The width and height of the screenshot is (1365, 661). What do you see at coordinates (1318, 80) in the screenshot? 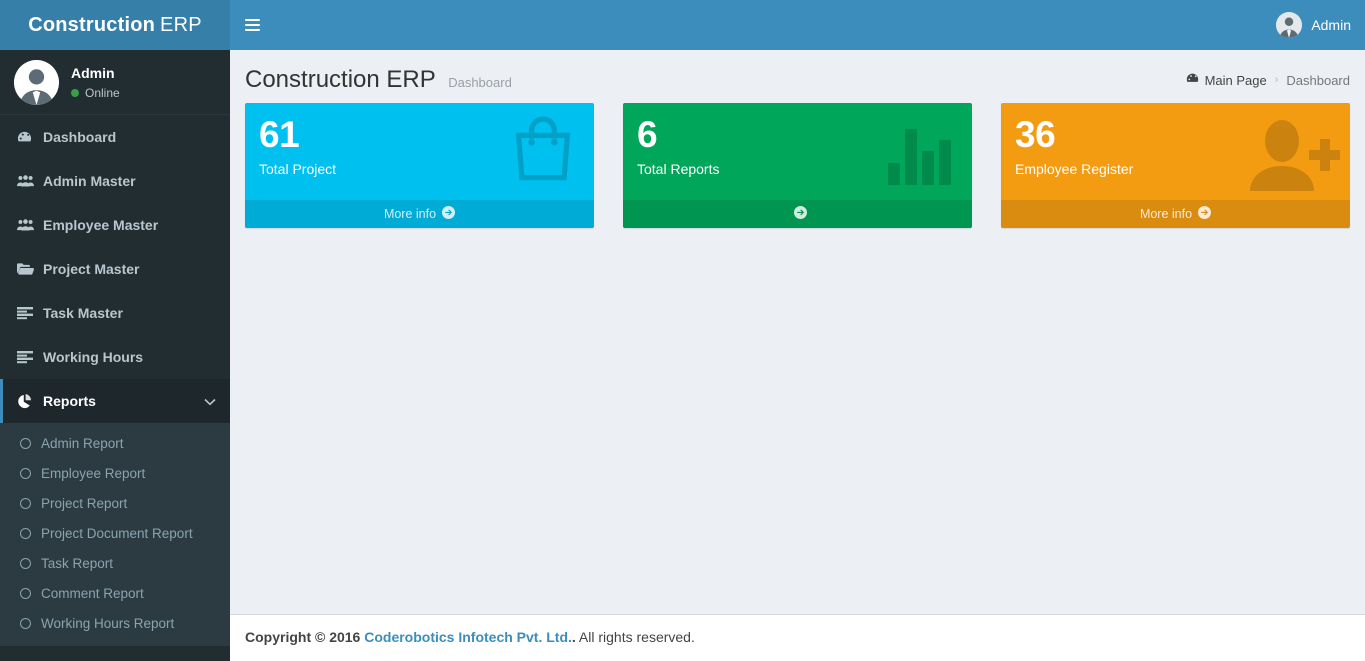
I see `breadcrumb-current: Dashboard` at bounding box center [1318, 80].